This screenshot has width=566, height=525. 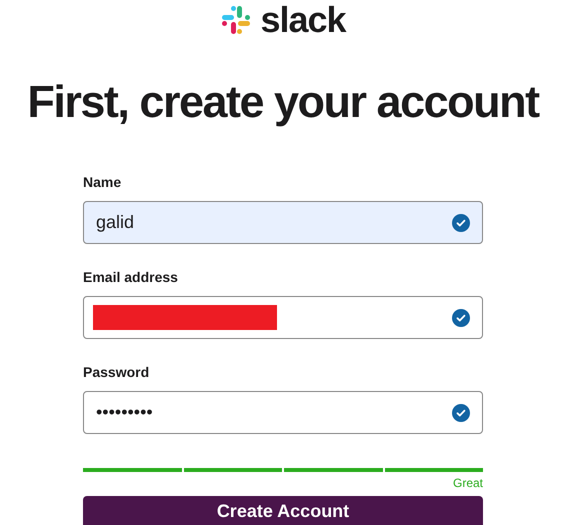 I want to click on input-field, so click(x=283, y=317).